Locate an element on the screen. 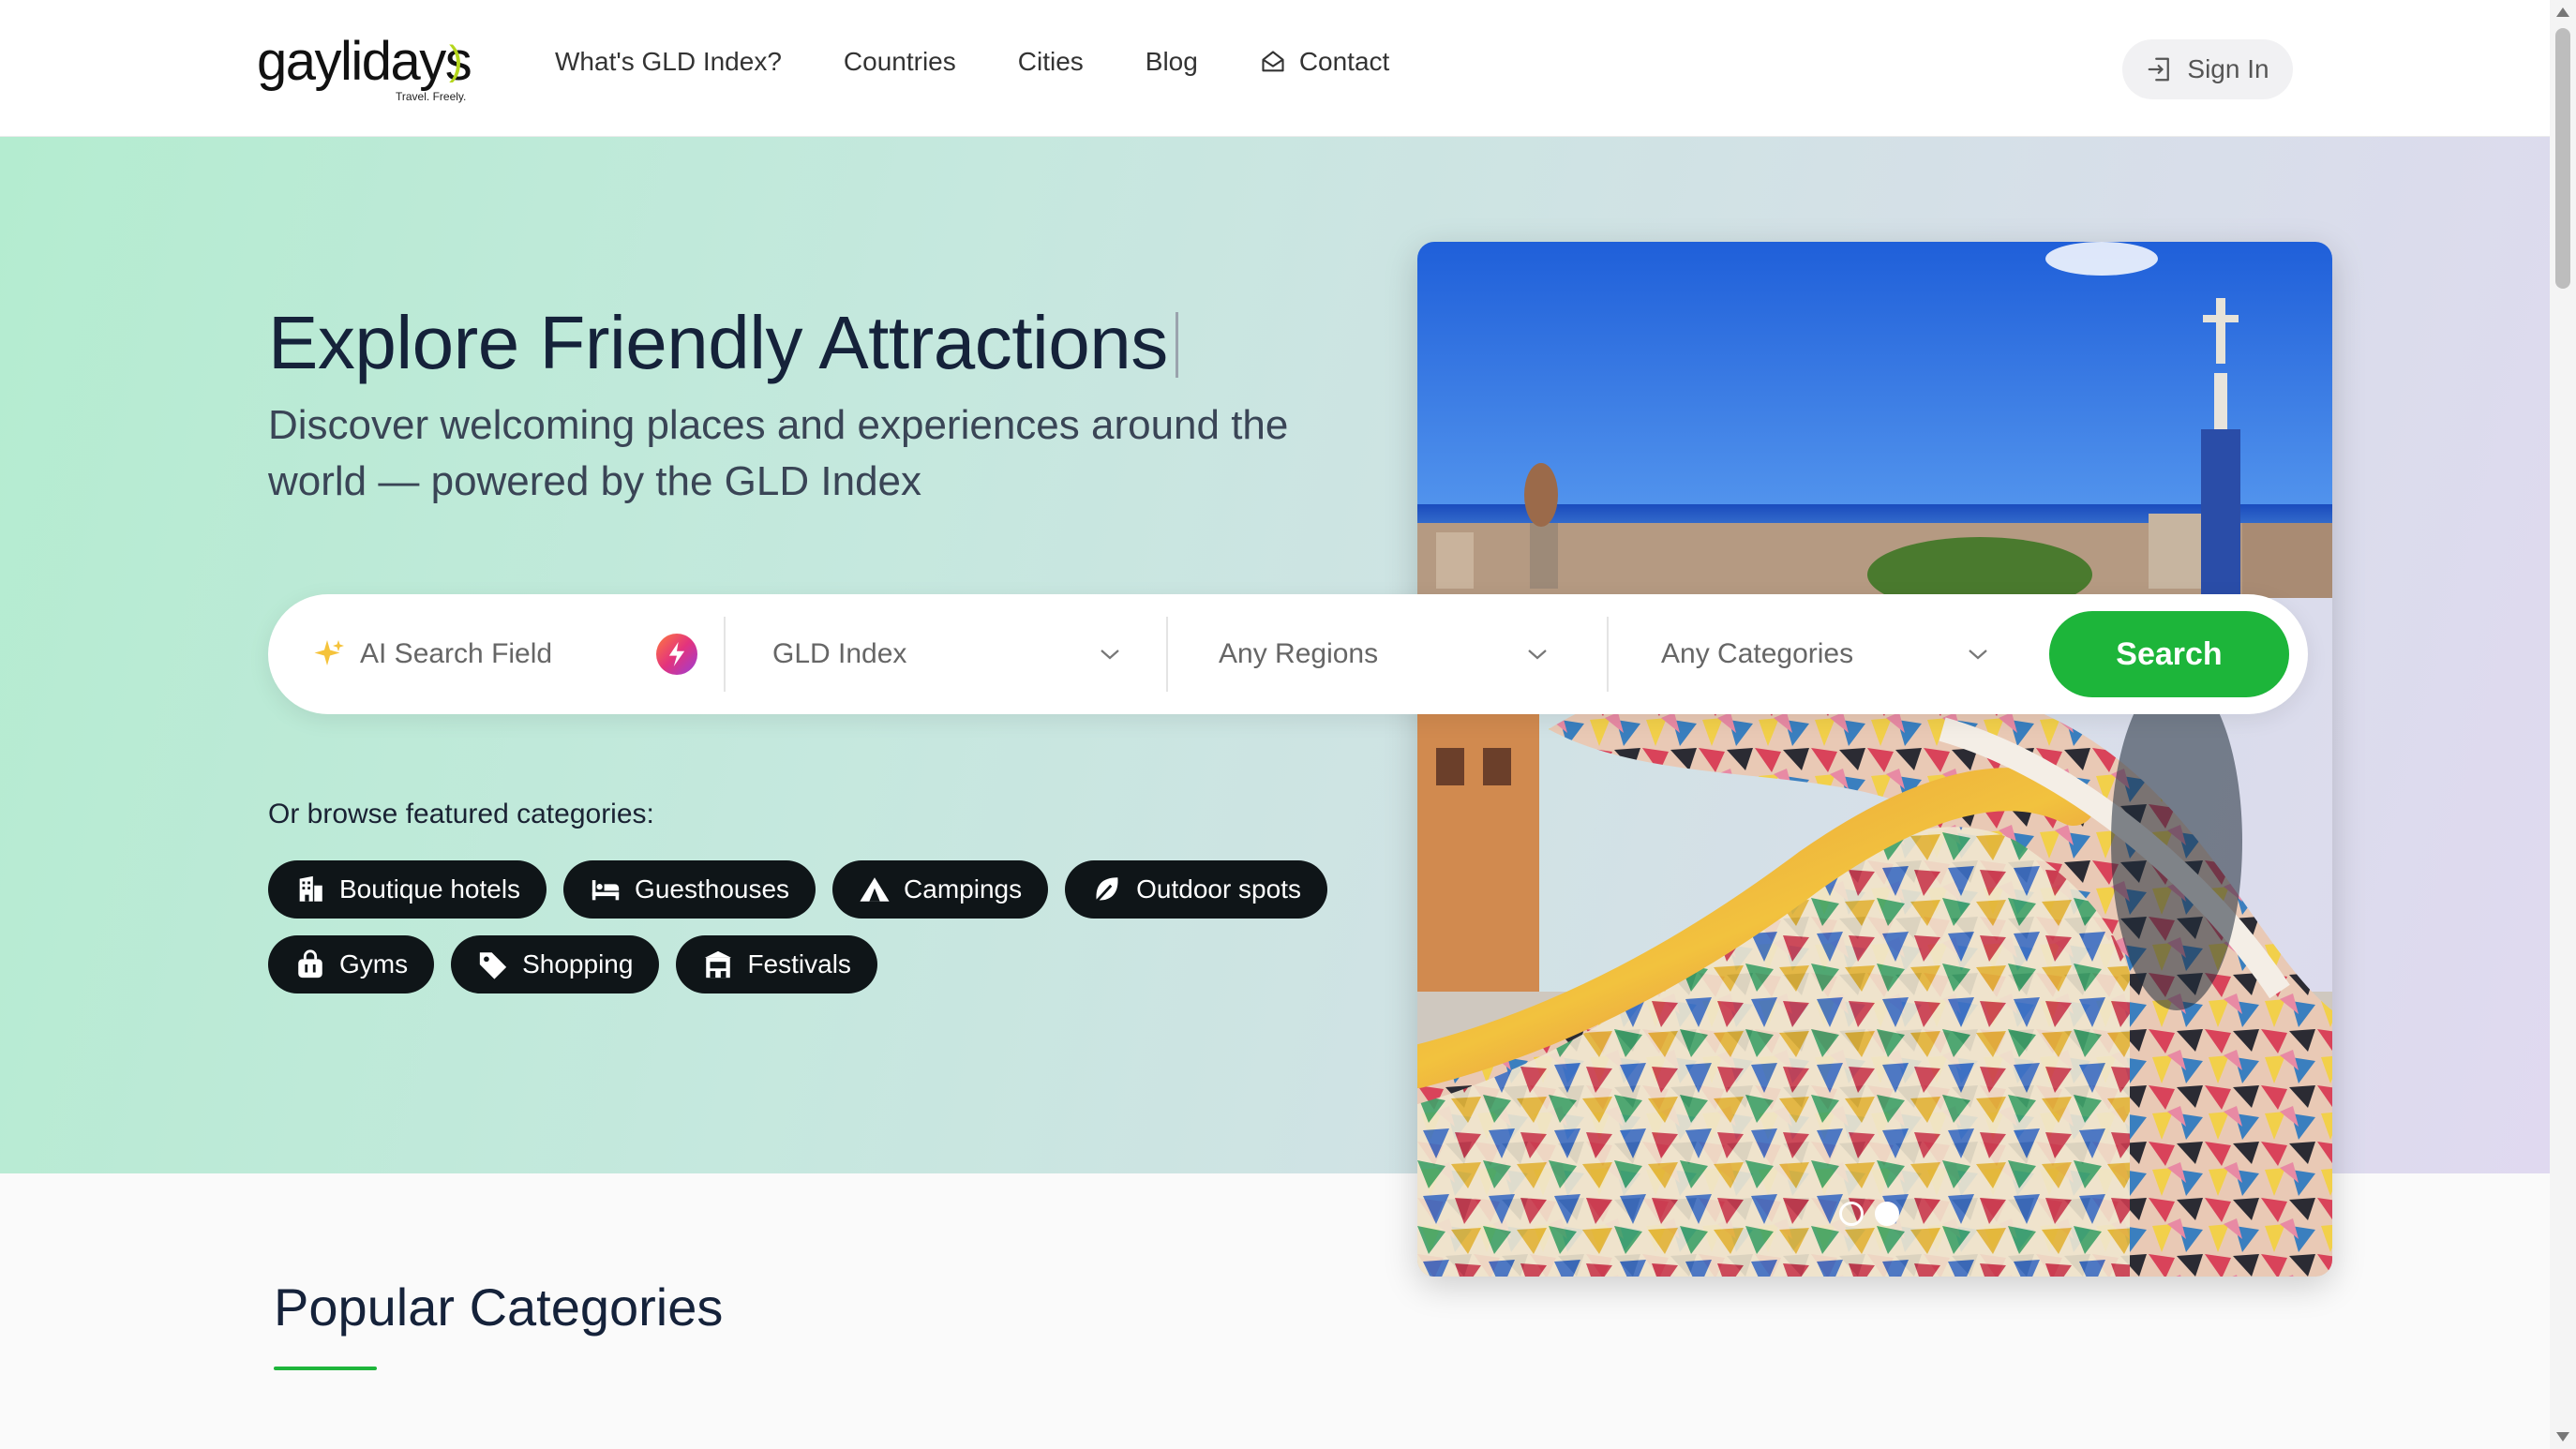  leaf-icon is located at coordinates (1106, 890).